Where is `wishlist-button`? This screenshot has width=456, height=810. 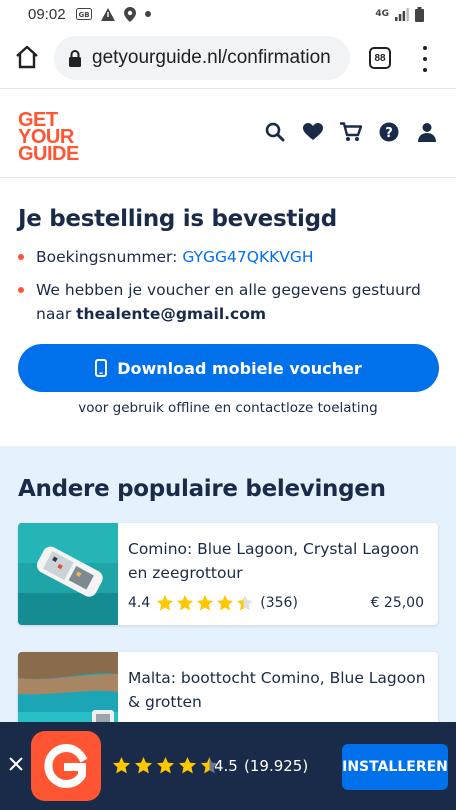 wishlist-button is located at coordinates (313, 132).